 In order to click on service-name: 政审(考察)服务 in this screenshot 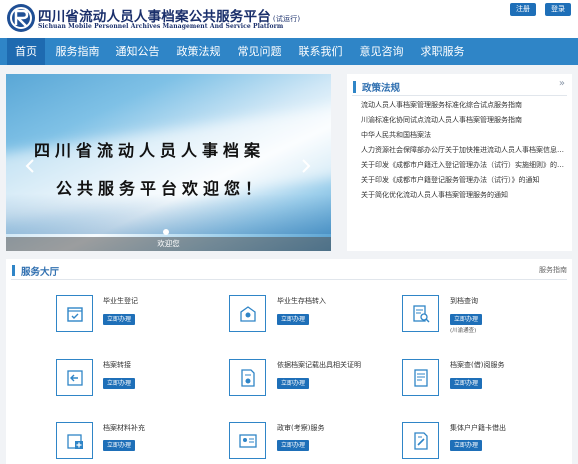, I will do `click(301, 428)`.